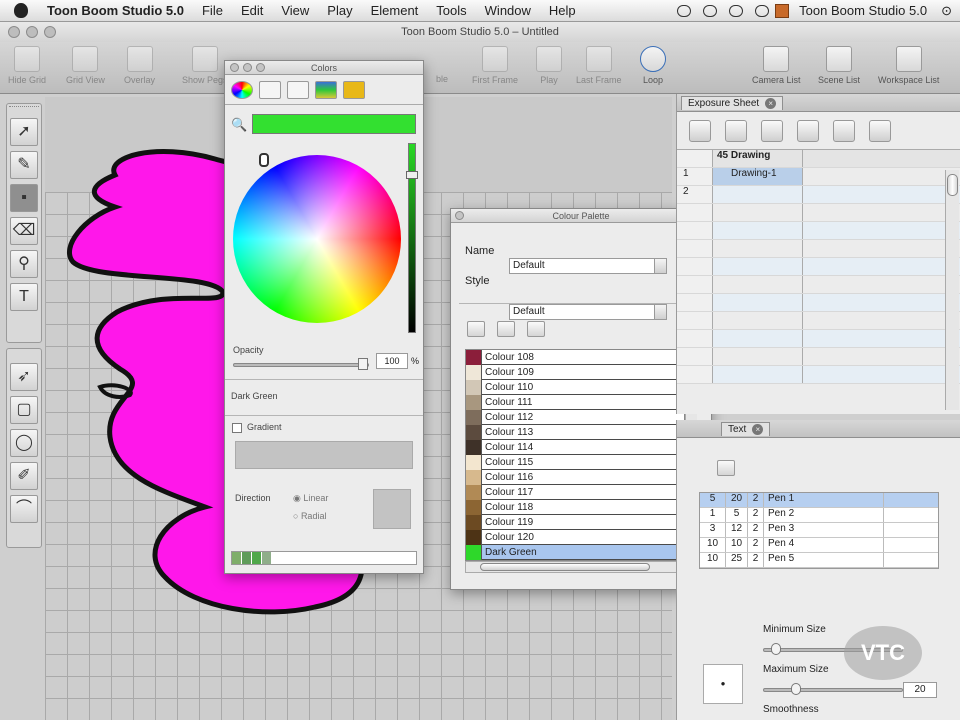  I want to click on loop-button: Loop, so click(653, 65).